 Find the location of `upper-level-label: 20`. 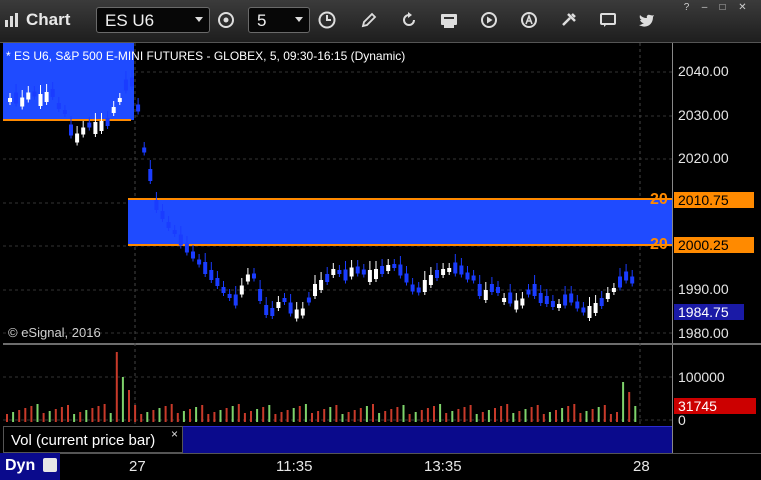

upper-level-label: 20 is located at coordinates (659, 199).